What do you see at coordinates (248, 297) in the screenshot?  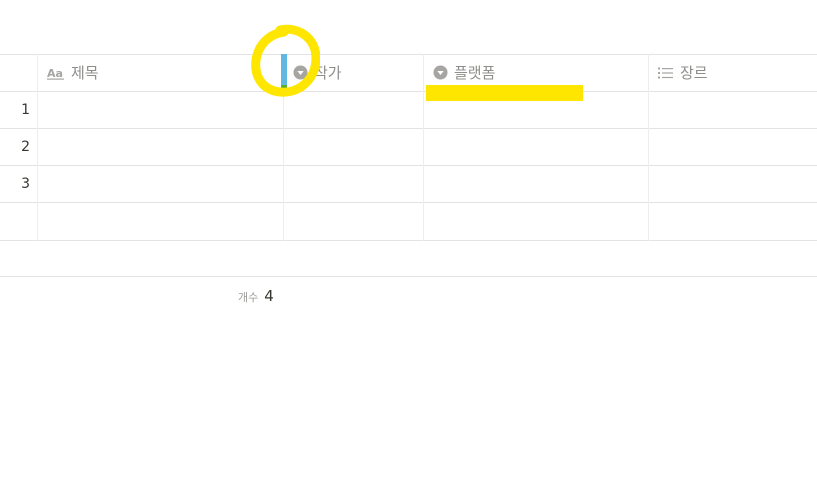 I see `count-label: 개수` at bounding box center [248, 297].